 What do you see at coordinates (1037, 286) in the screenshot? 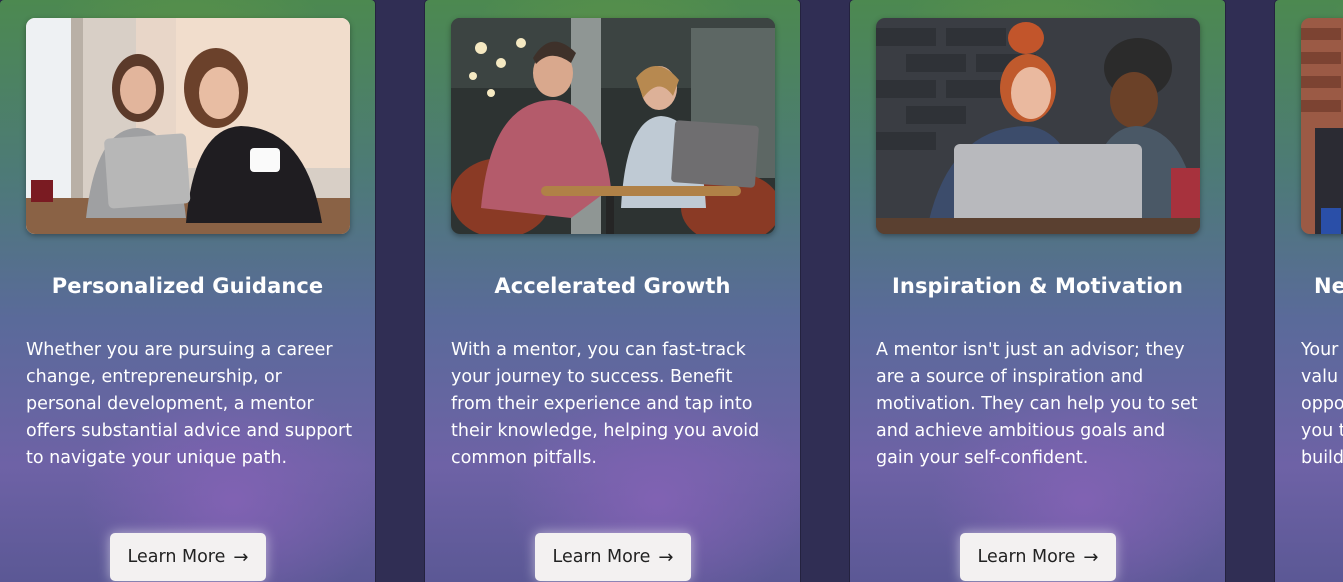
I see `card-title: Inspiration & Motivation` at bounding box center [1037, 286].